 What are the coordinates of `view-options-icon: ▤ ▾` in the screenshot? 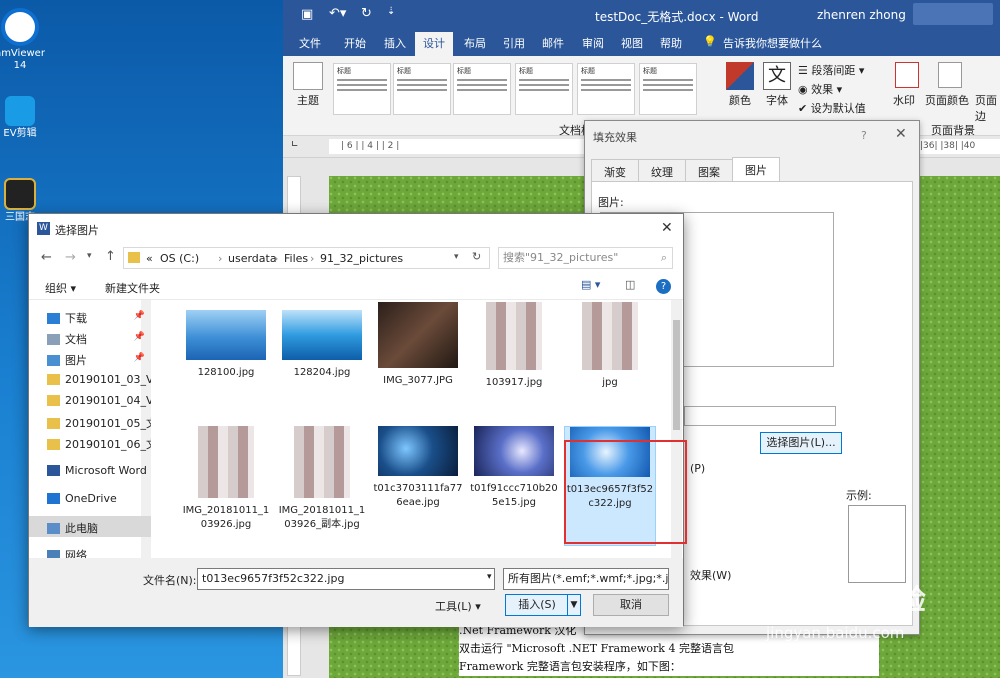 It's located at (590, 284).